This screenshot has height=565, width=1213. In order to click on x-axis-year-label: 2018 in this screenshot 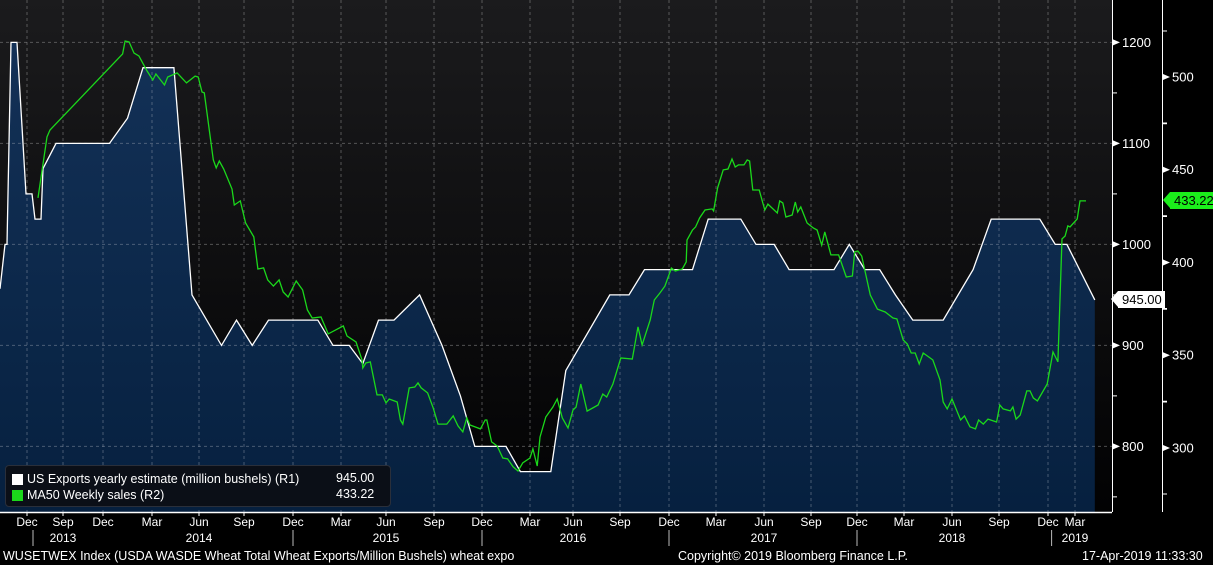, I will do `click(952, 538)`.